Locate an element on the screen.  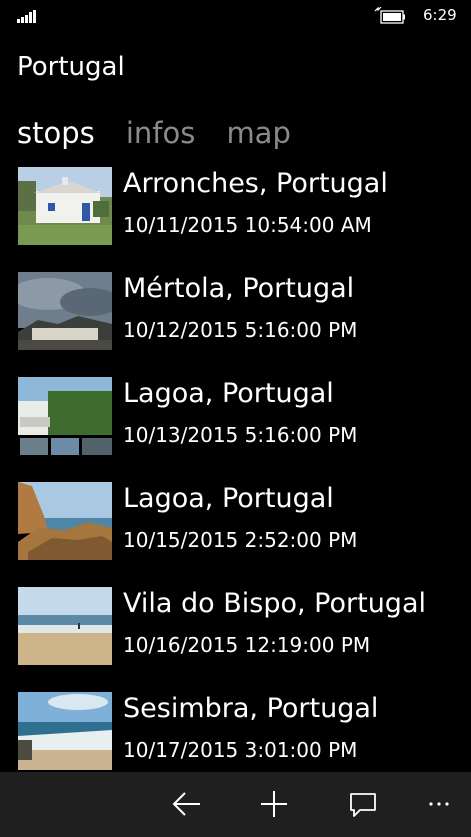
stop-date: 10/17/2015 3:01:00 PM is located at coordinates (240, 750).